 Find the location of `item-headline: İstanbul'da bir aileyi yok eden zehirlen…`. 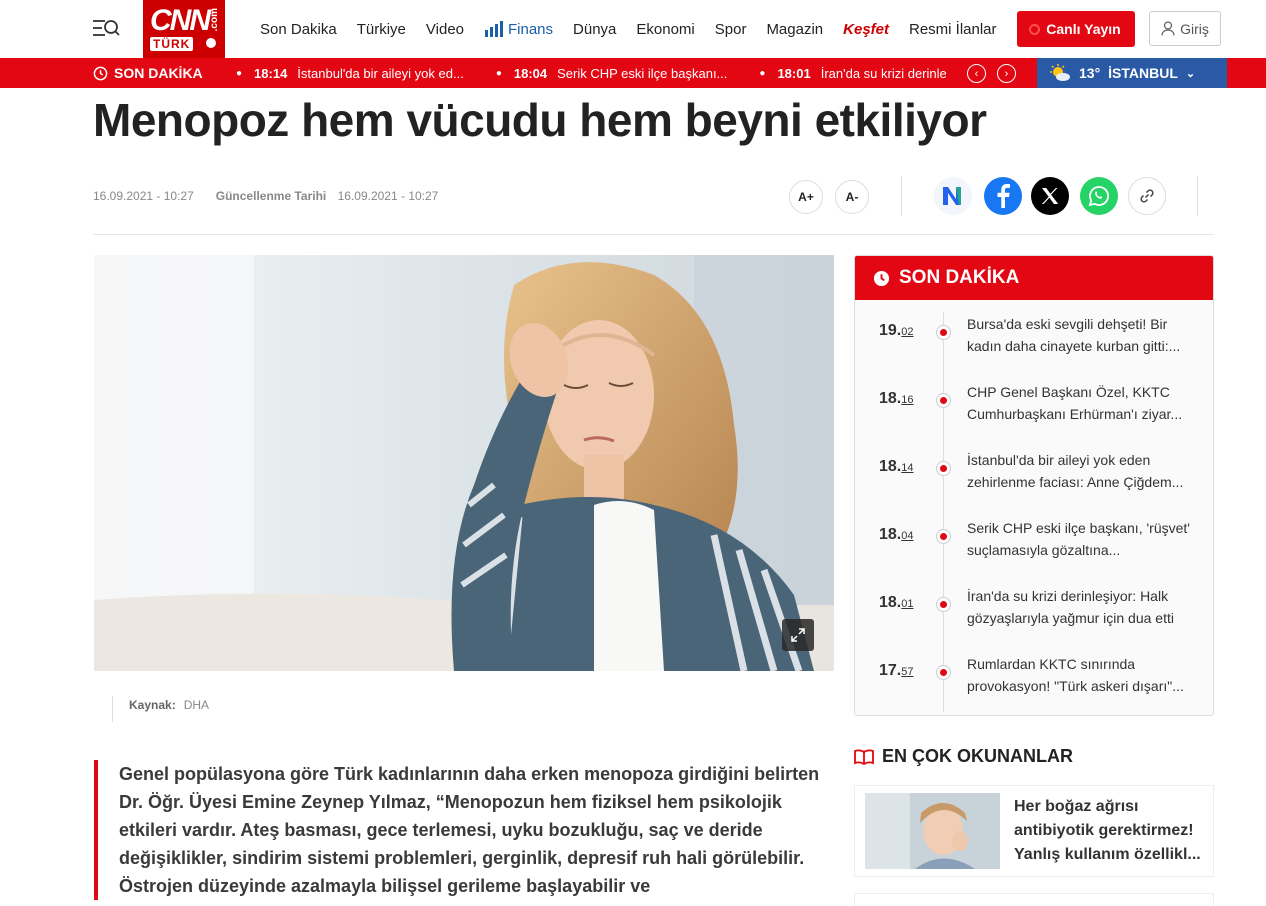

item-headline: İstanbul'da bir aileyi yok eden zehirlen… is located at coordinates (1075, 471).